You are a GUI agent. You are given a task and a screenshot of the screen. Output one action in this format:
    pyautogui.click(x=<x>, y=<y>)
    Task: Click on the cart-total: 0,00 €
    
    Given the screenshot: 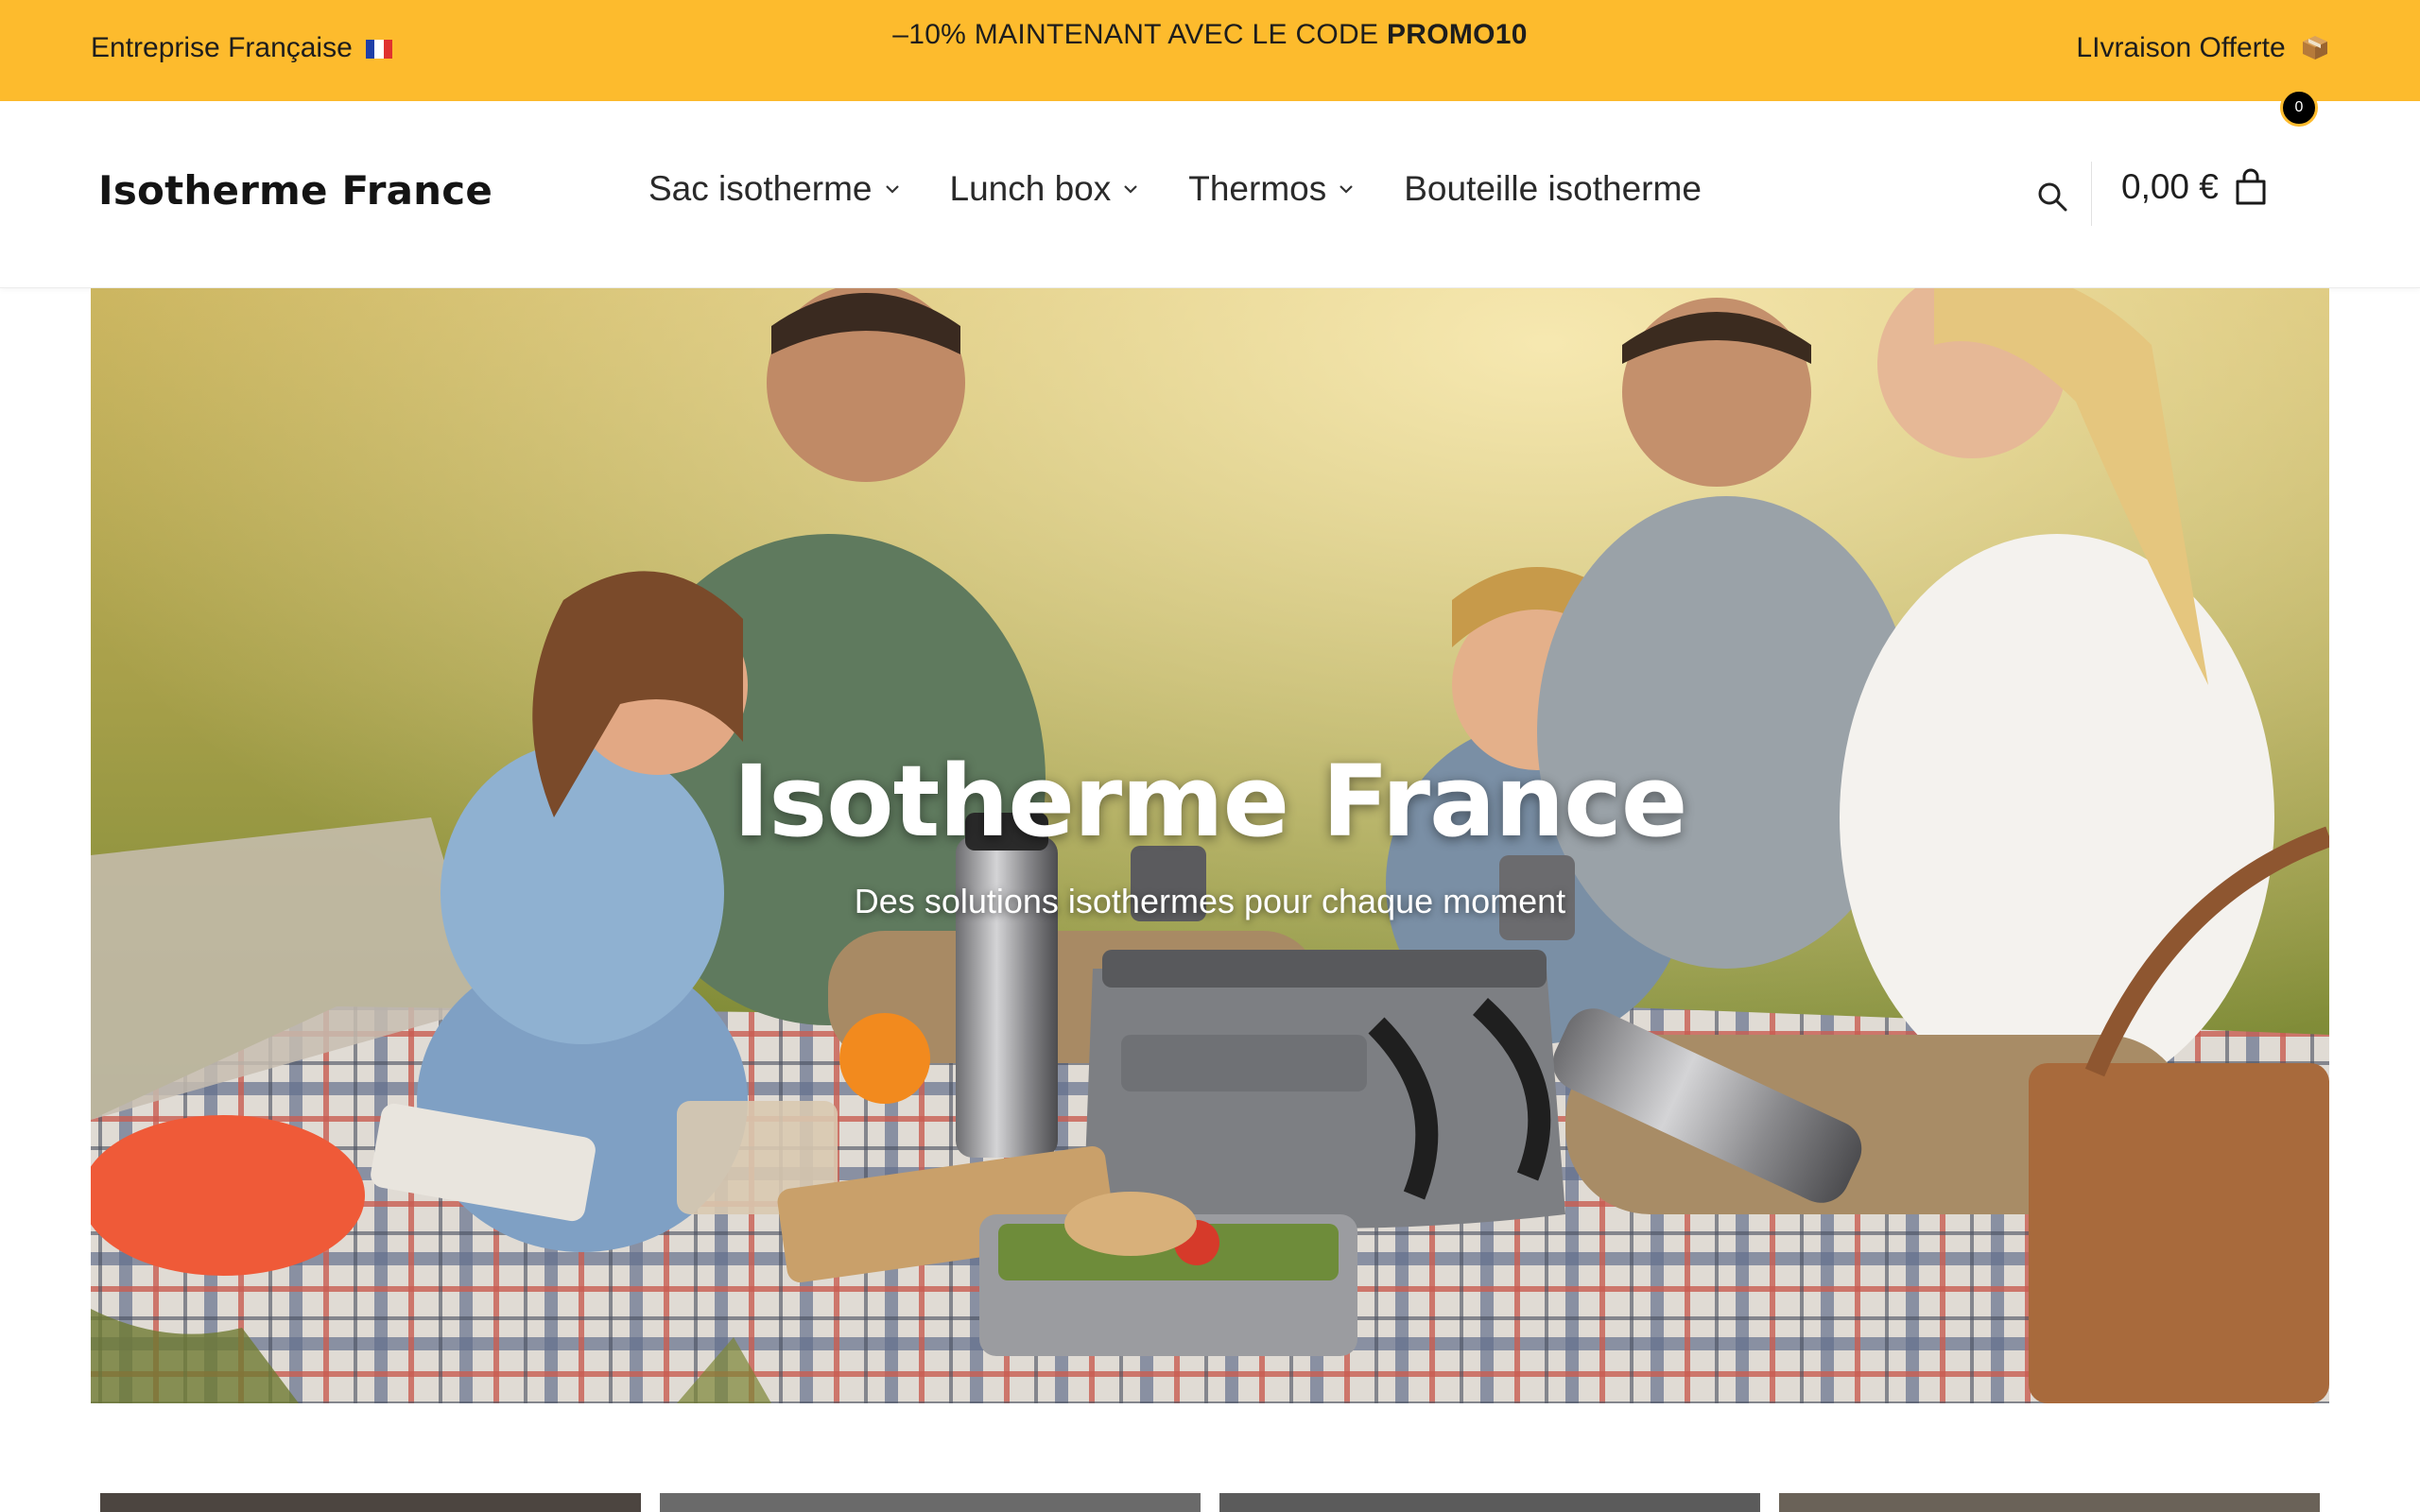 What is the action you would take?
    pyautogui.click(x=2170, y=186)
    